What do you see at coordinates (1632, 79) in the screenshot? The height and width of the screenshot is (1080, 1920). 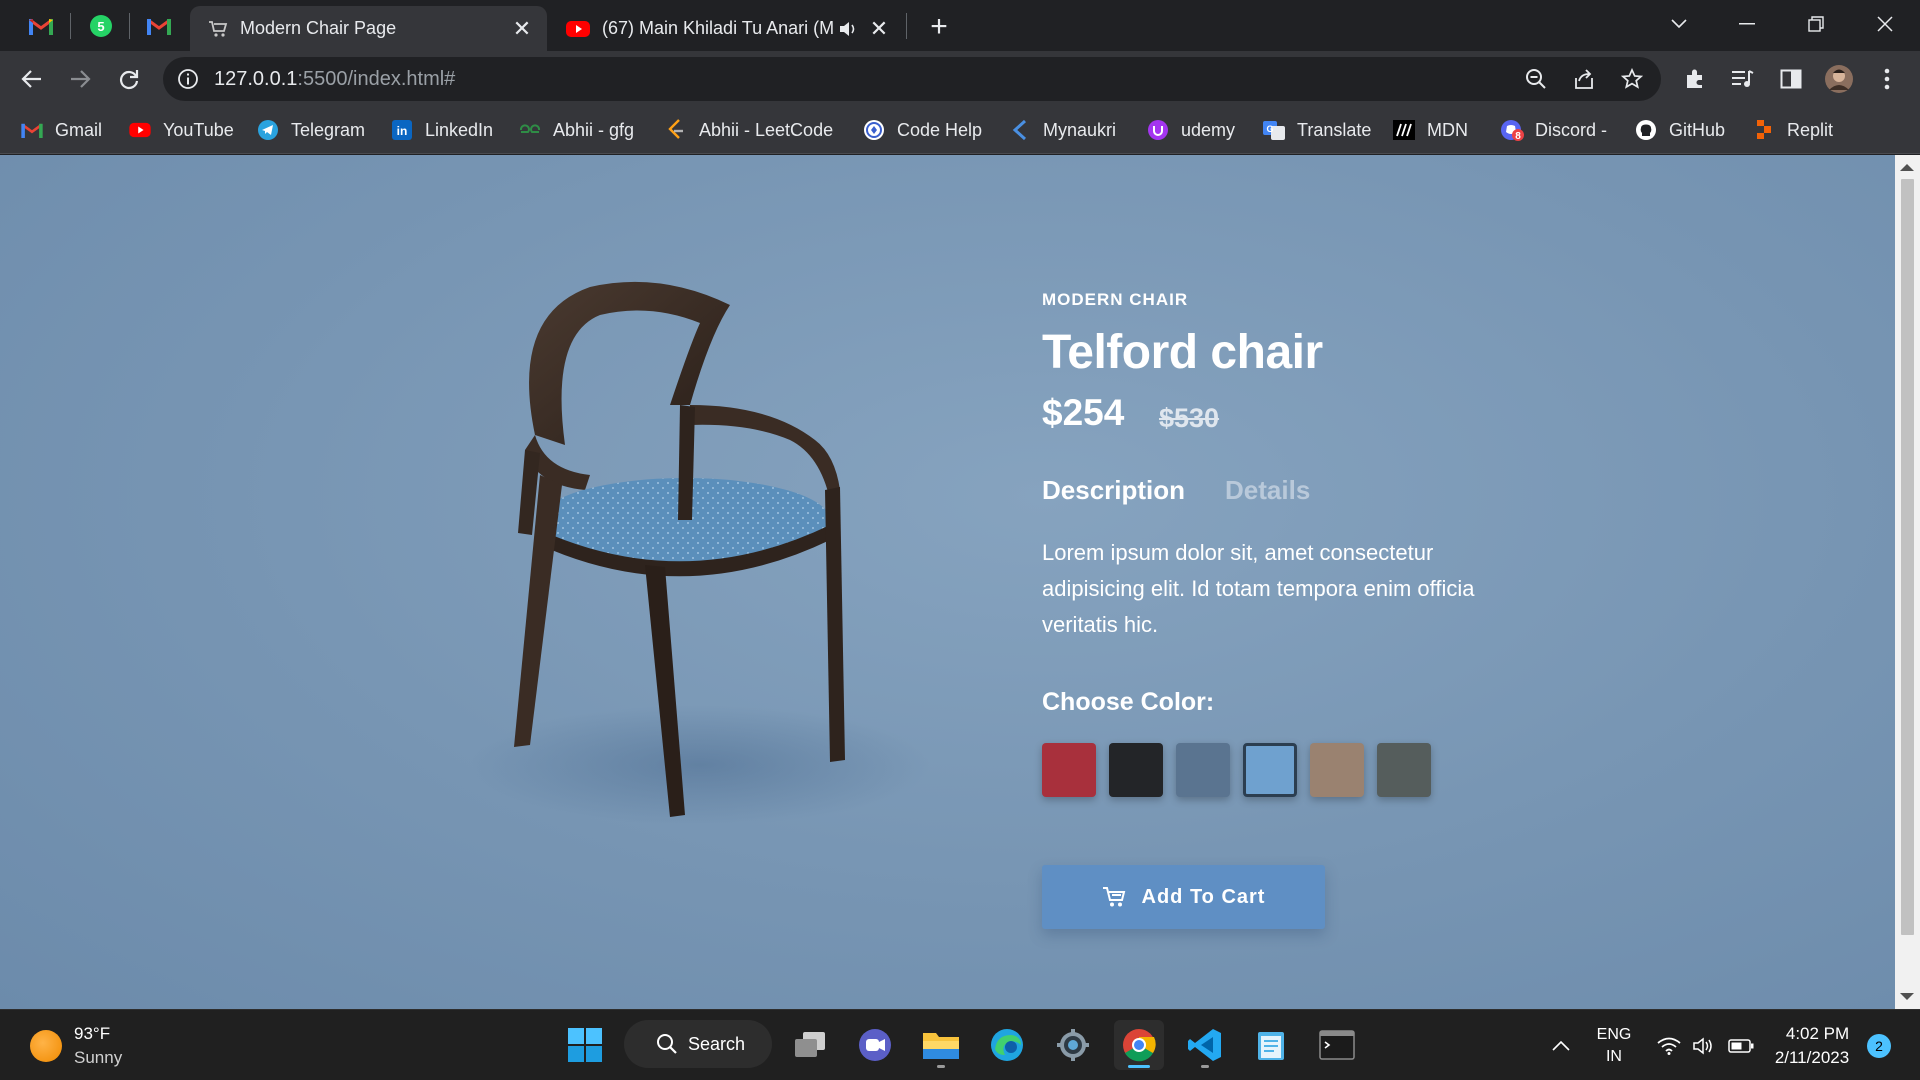 I see `bookmark-star-icon` at bounding box center [1632, 79].